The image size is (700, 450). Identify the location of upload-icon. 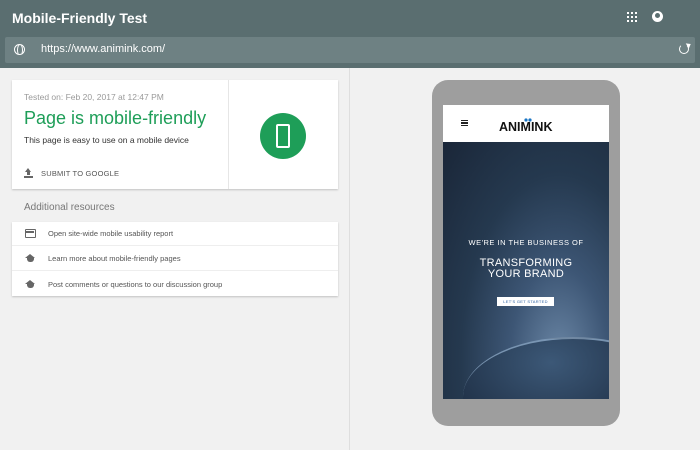
(28, 173).